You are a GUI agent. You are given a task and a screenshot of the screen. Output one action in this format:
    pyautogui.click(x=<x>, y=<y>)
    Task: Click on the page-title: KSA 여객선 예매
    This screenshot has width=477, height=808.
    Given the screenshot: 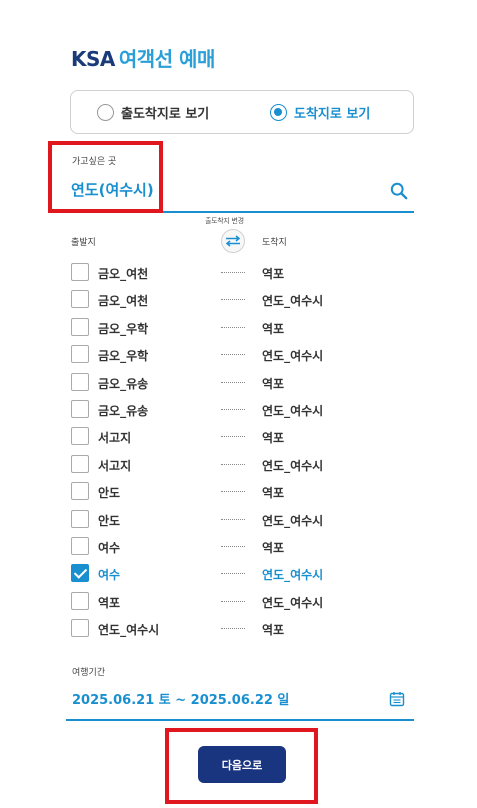 What is the action you would take?
    pyautogui.click(x=143, y=57)
    